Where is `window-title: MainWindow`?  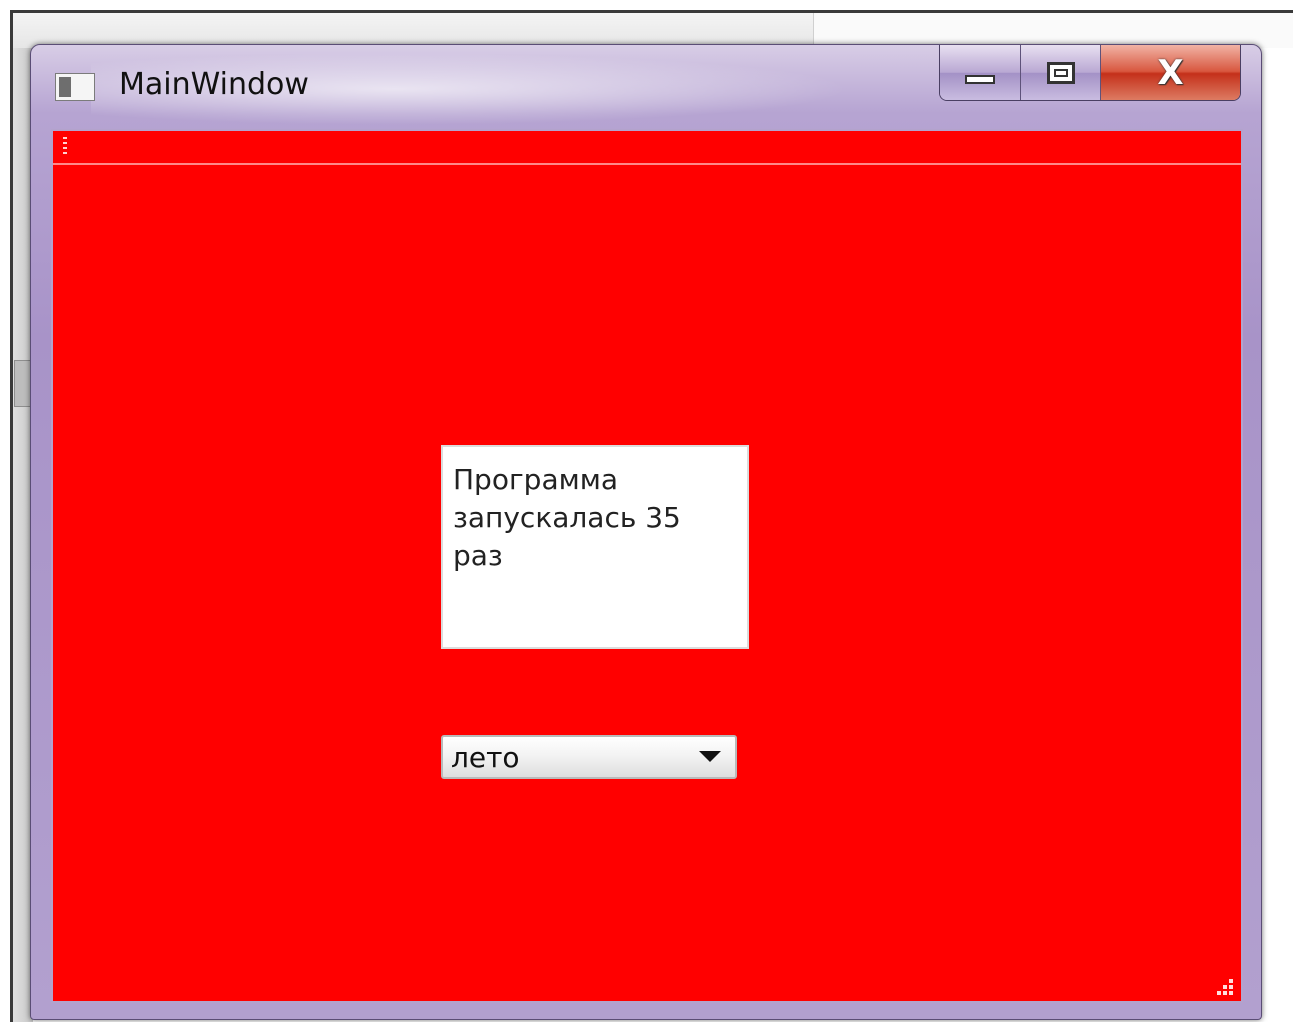
window-title: MainWindow is located at coordinates (214, 84).